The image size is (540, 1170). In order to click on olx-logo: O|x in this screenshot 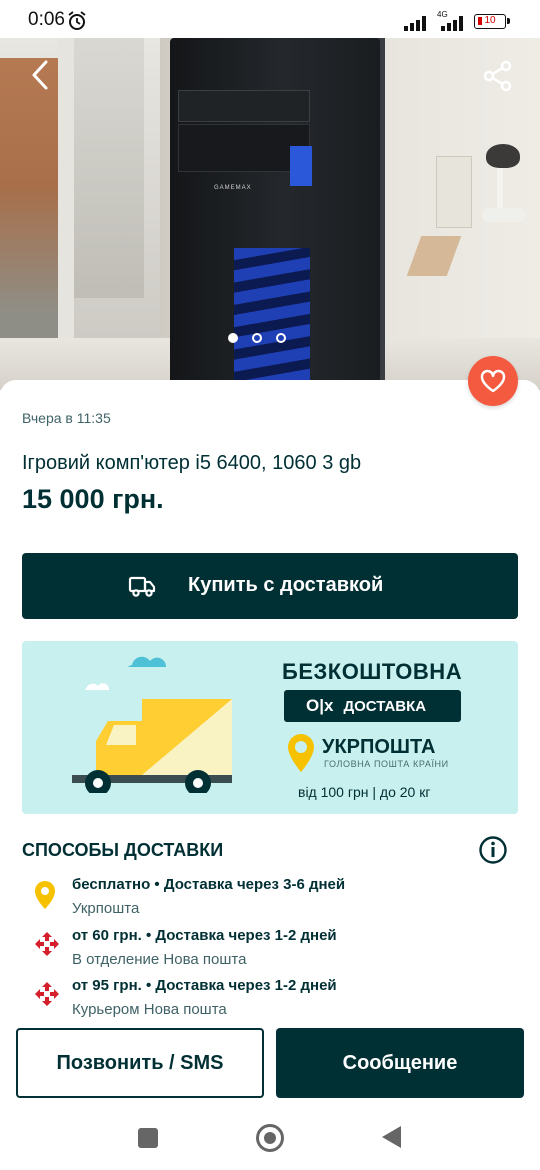, I will do `click(320, 705)`.